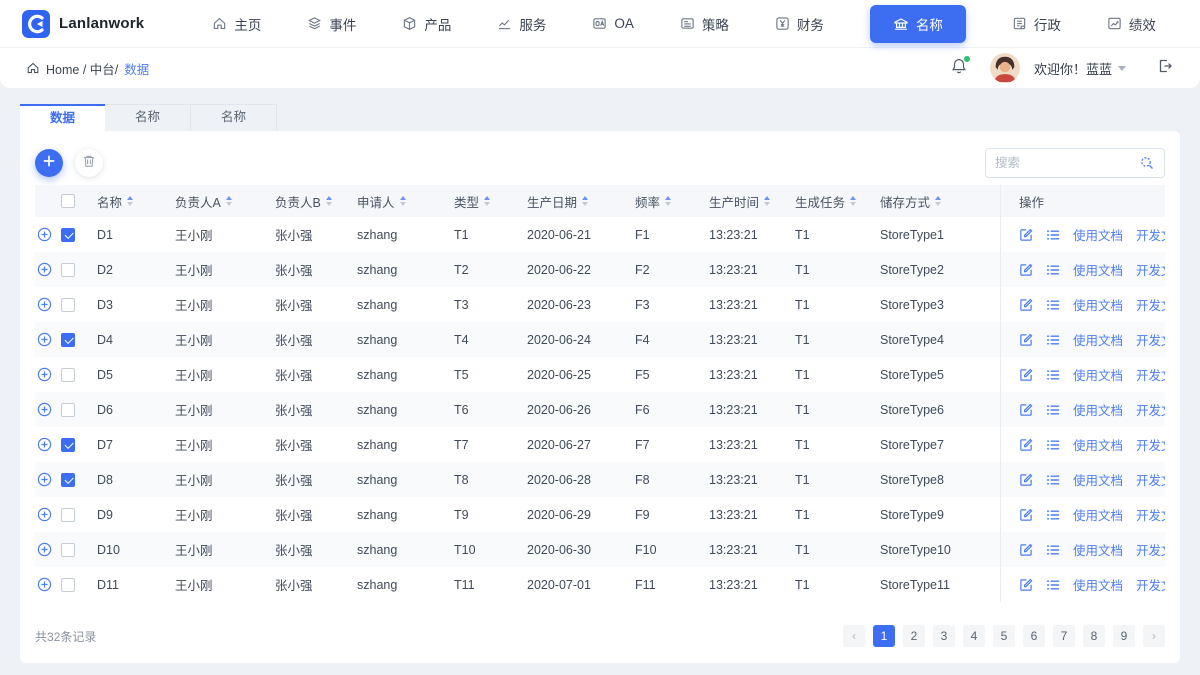  What do you see at coordinates (1036, 24) in the screenshot?
I see `nav-item-行政: 行政` at bounding box center [1036, 24].